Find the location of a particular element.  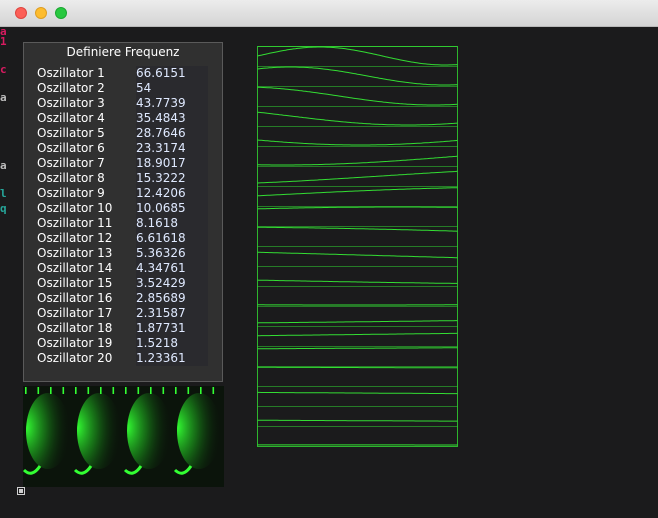

oscillator-row: Oszillator 3 43.7739 is located at coordinates (122, 103).